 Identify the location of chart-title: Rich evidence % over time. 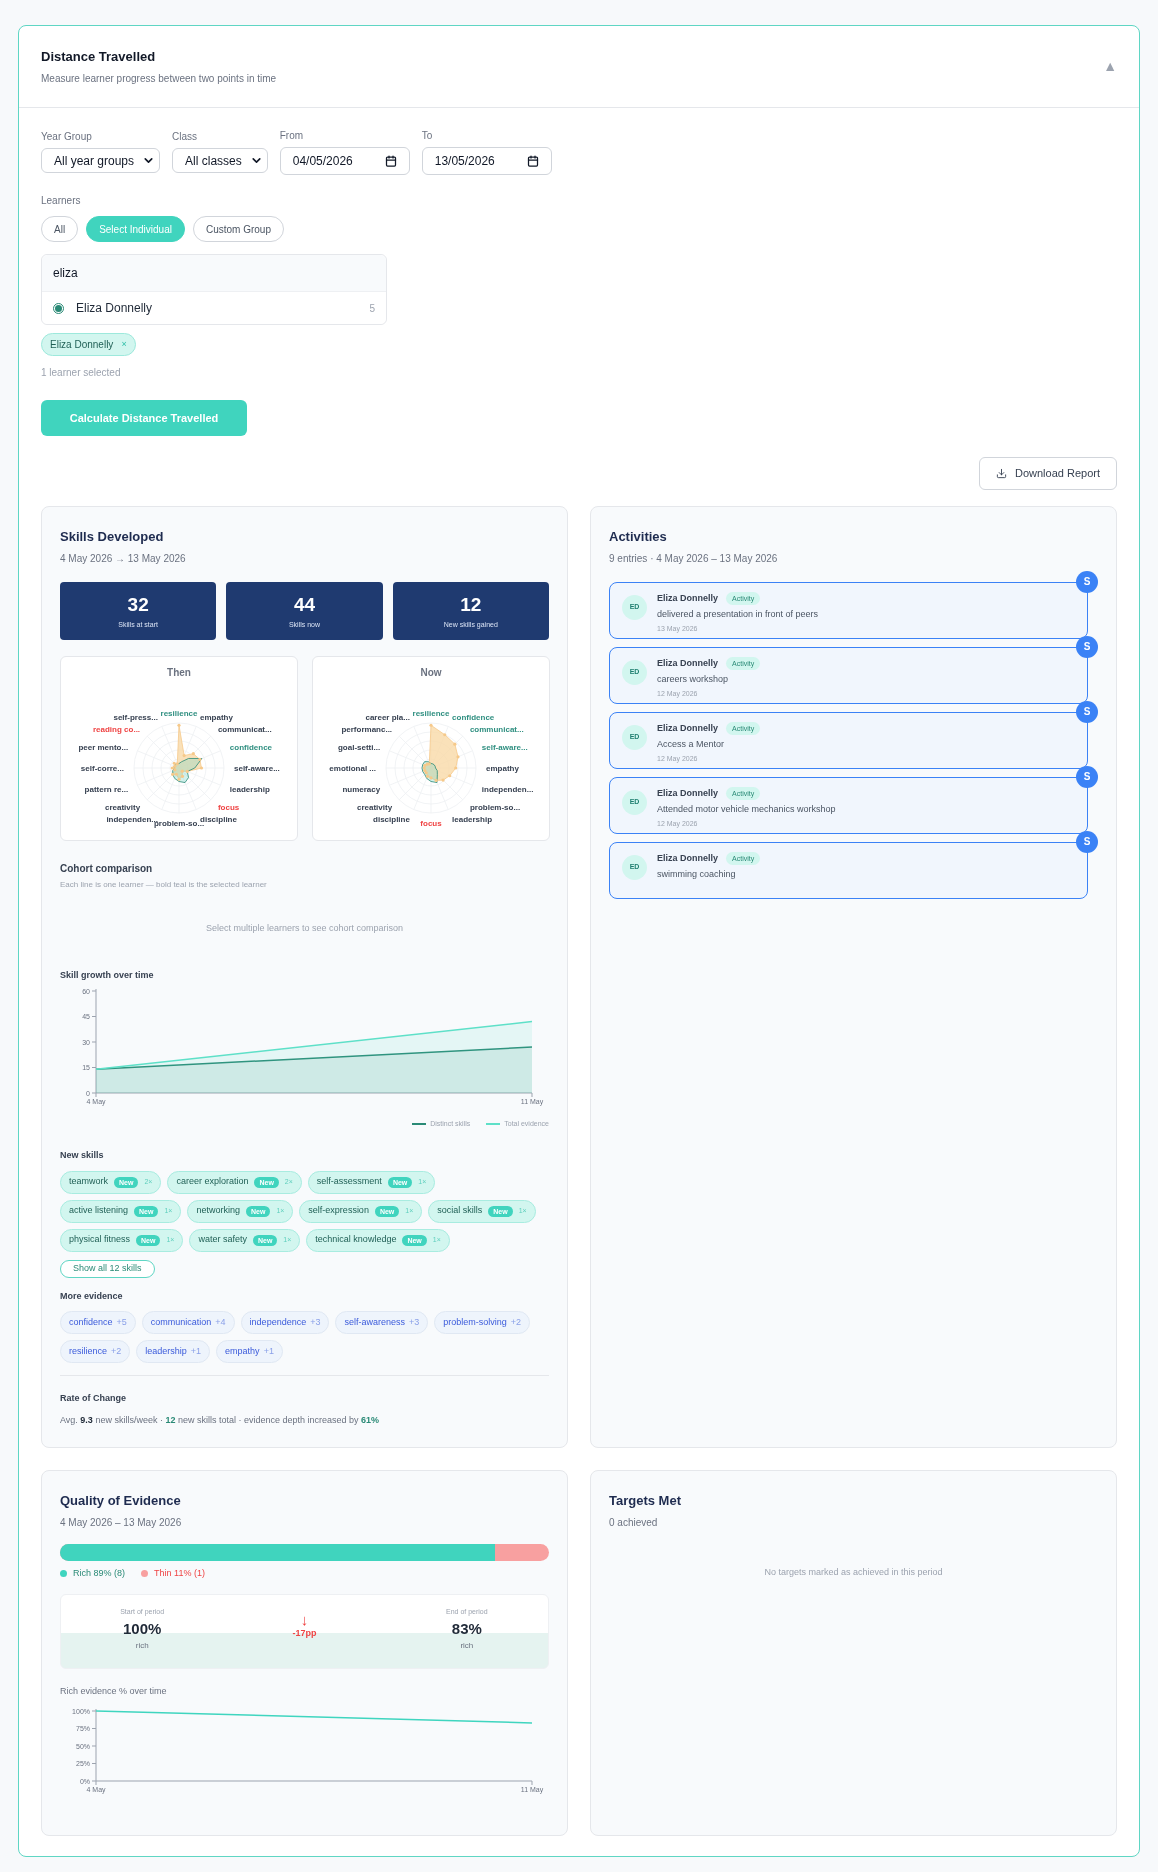
(114, 1691).